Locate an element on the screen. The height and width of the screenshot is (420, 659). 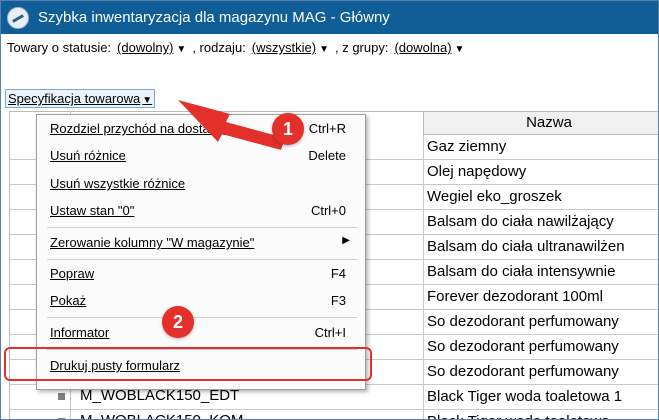
annotation-arrow is located at coordinates (231, 125).